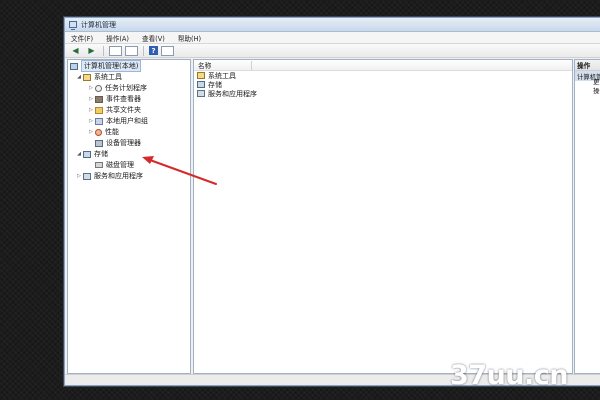 The width and height of the screenshot is (600, 400). I want to click on tree-label: 本地用户和组, so click(127, 121).